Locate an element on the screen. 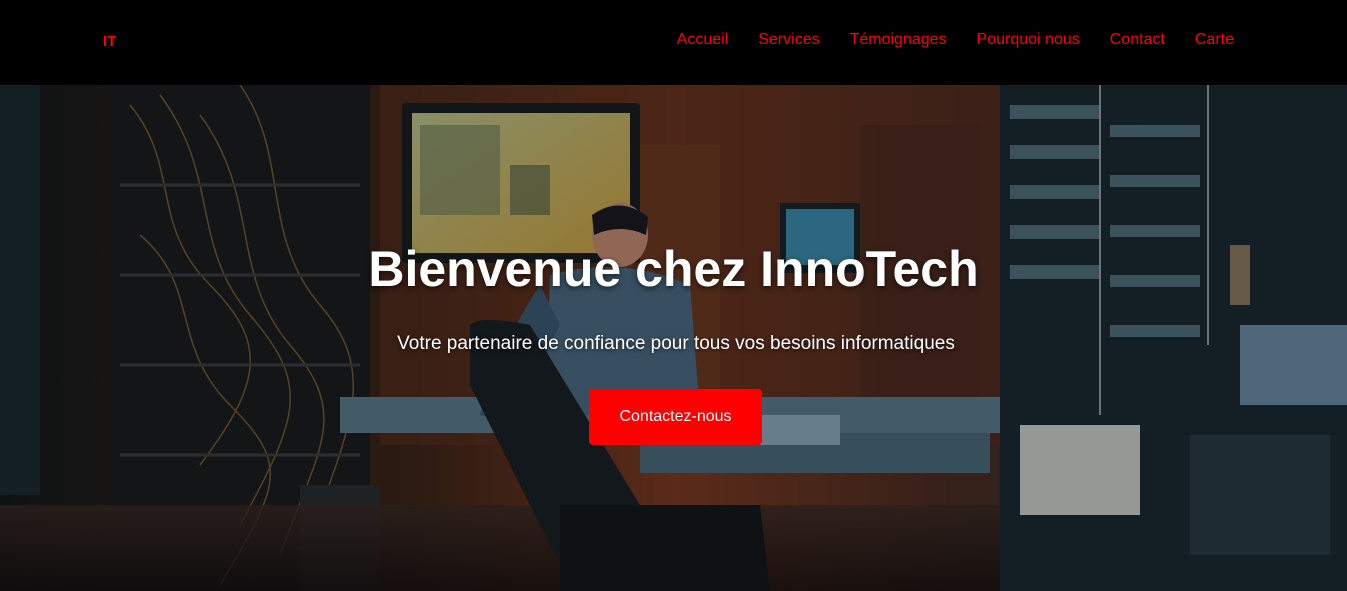 Image resolution: width=1347 pixels, height=591 pixels. nav-link-services: Services is located at coordinates (788, 39).